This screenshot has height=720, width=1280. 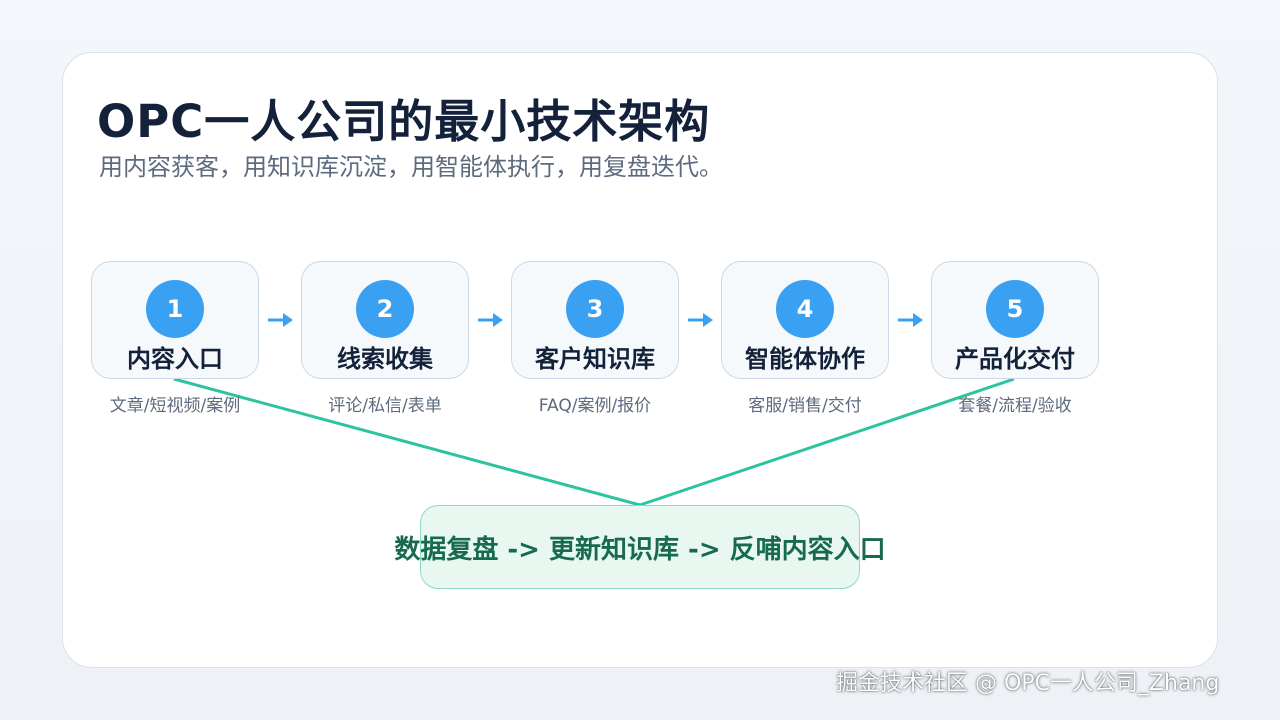 I want to click on step-number-badge: 1, so click(x=175, y=309).